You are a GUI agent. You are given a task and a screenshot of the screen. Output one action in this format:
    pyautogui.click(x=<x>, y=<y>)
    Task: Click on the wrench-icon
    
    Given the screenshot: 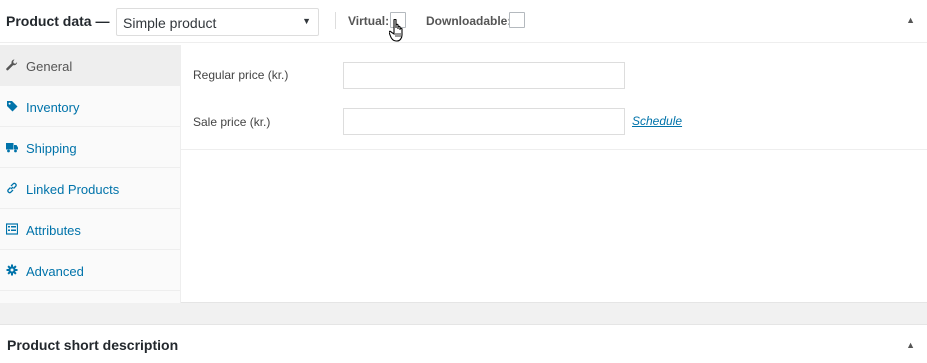 What is the action you would take?
    pyautogui.click(x=12, y=65)
    